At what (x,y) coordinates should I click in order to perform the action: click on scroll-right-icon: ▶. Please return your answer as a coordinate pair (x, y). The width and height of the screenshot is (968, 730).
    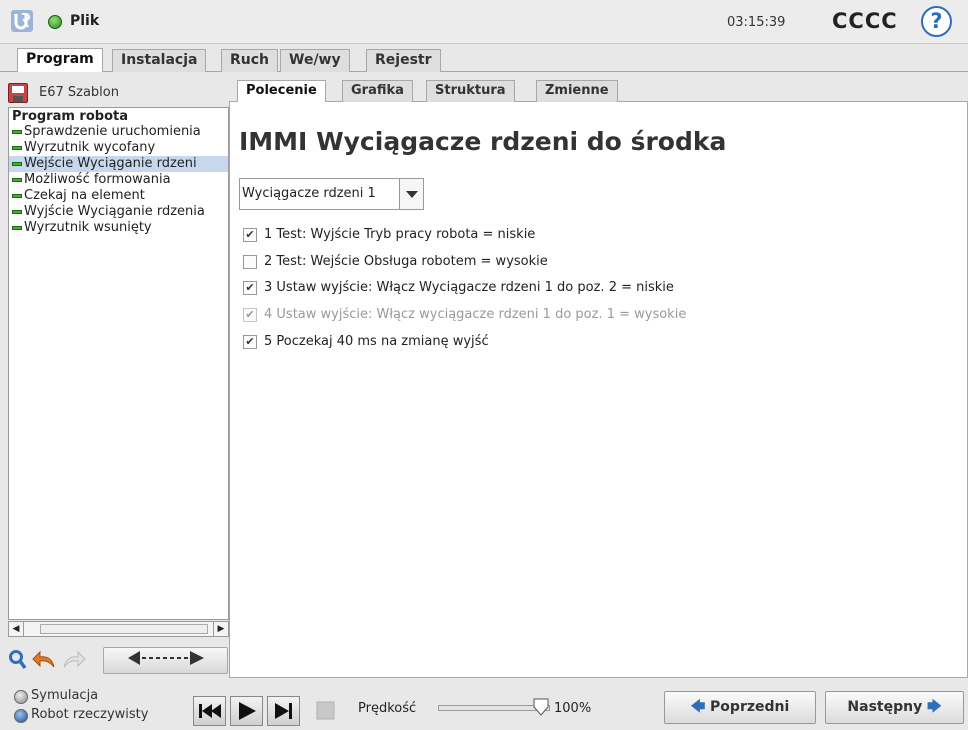
    Looking at the image, I should click on (220, 629).